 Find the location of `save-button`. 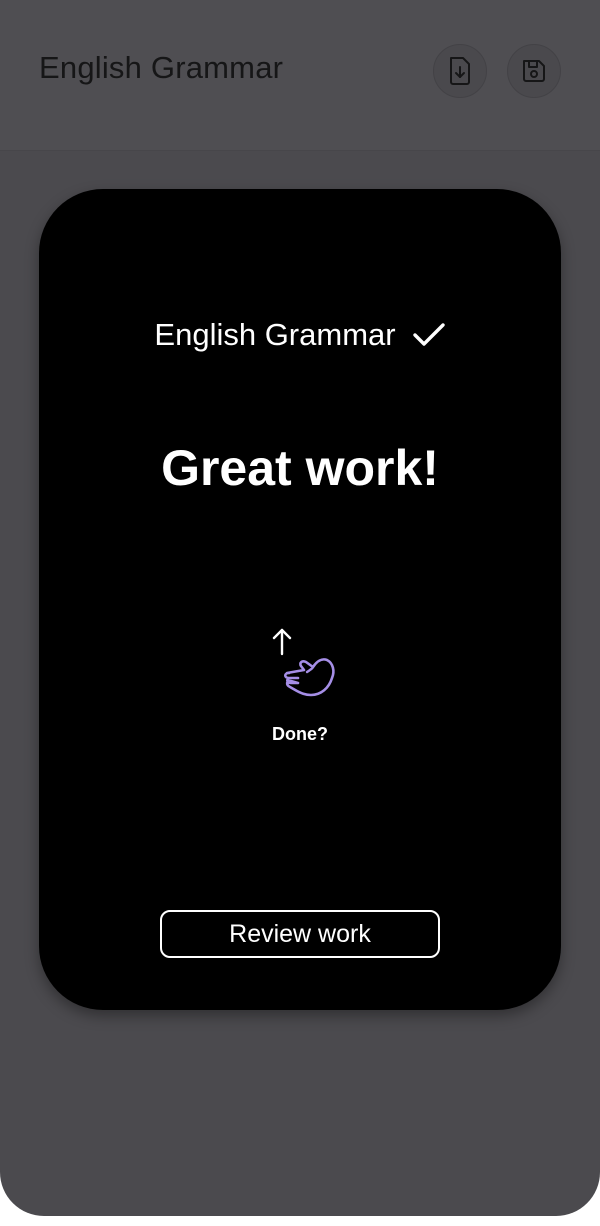

save-button is located at coordinates (534, 71).